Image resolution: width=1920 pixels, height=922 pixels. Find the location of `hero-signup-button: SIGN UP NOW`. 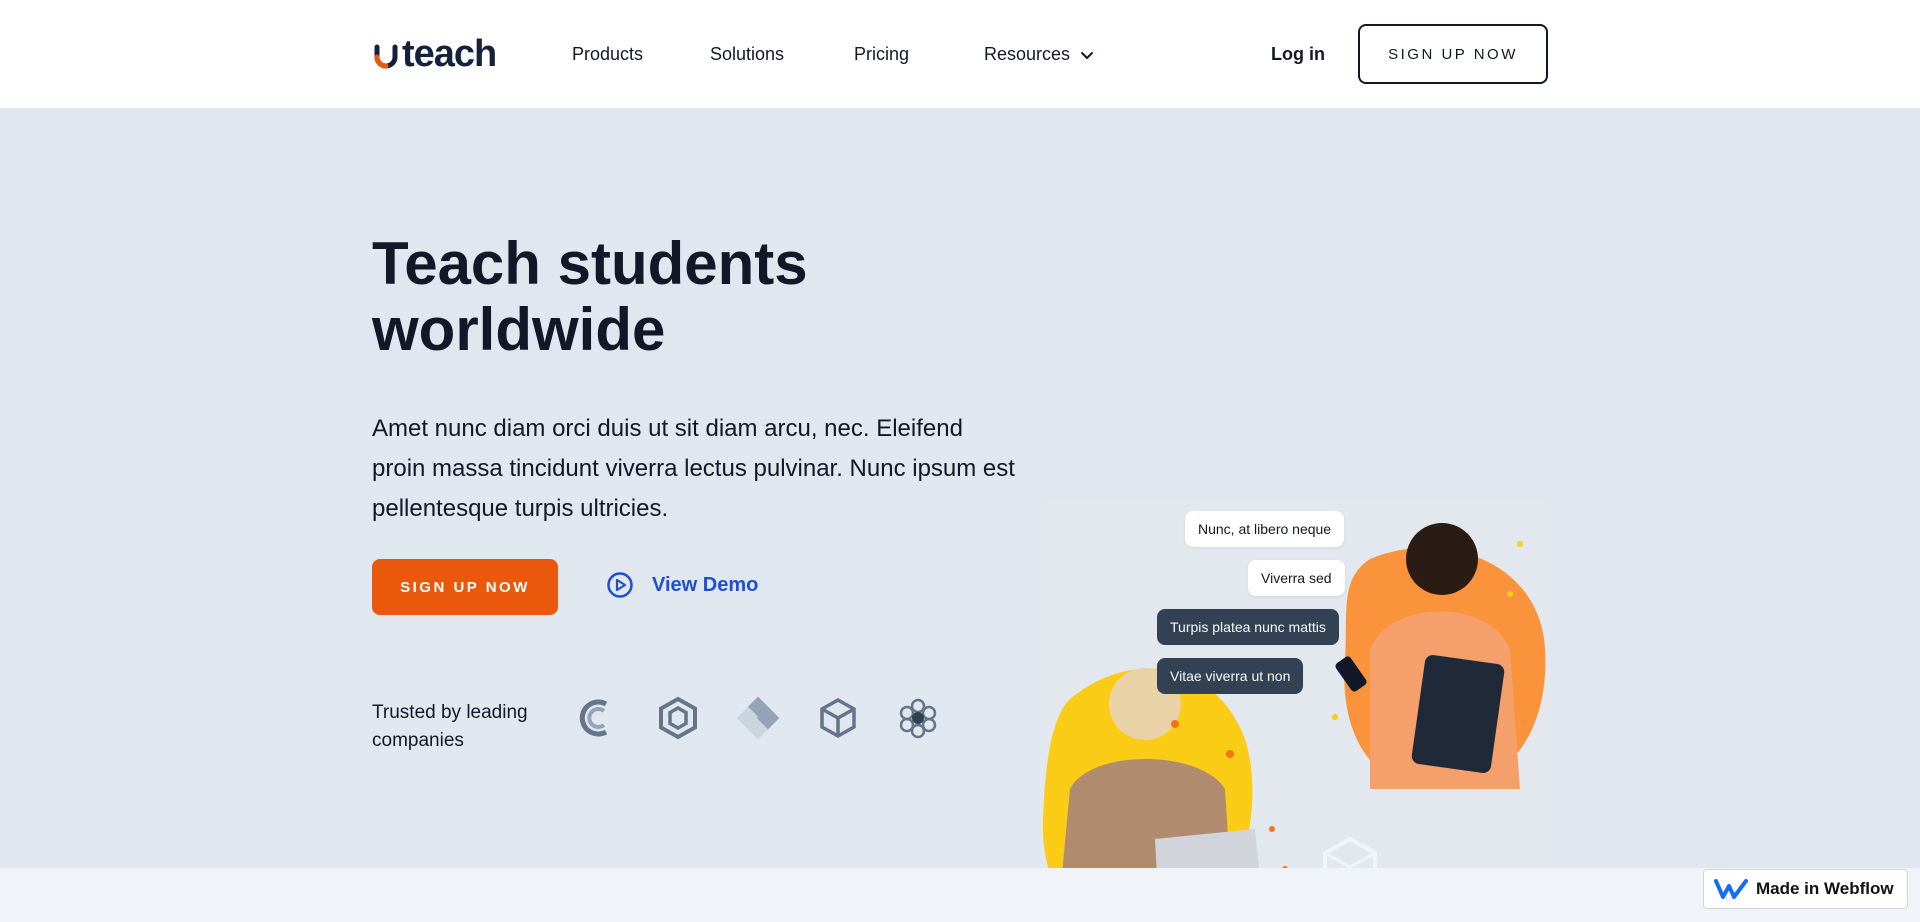

hero-signup-button: SIGN UP NOW is located at coordinates (465, 587).